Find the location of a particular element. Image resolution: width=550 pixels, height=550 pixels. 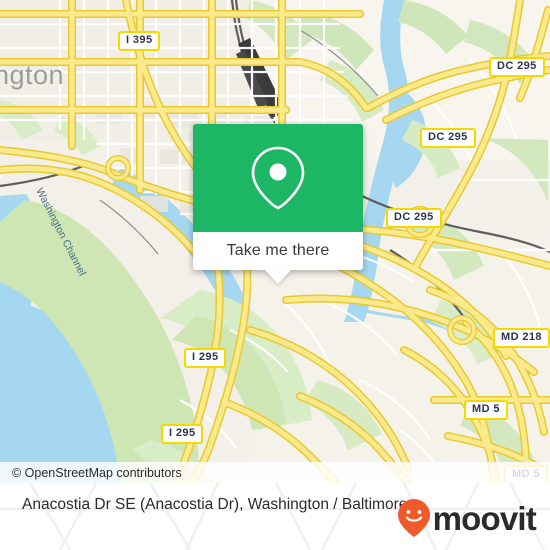

map-city-label: ngton is located at coordinates (32, 75).